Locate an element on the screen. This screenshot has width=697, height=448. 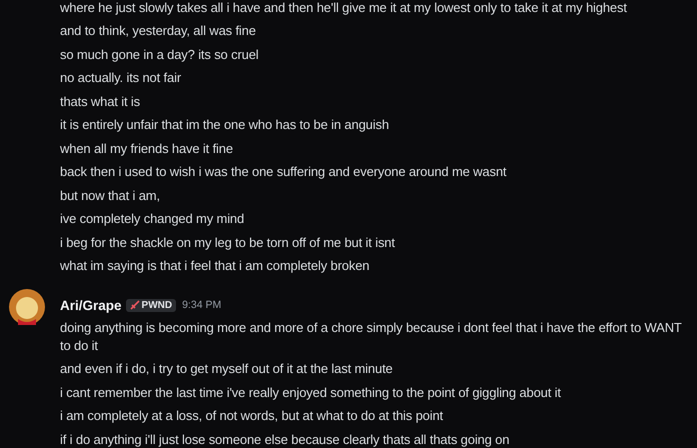
message-text: i am completely at a loss, of not words, but at what to do at this point is located at coordinates (252, 416).